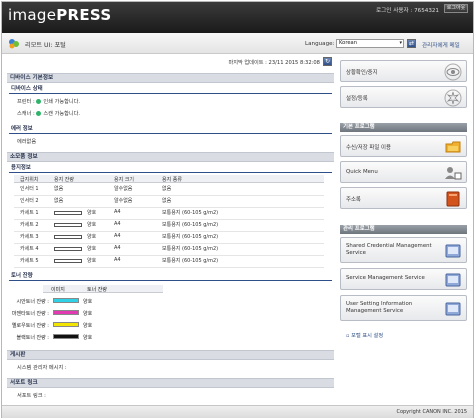 This screenshot has width=475, height=419. What do you see at coordinates (403, 71) in the screenshot?
I see `status-monitor-button: 상황확인/중지` at bounding box center [403, 71].